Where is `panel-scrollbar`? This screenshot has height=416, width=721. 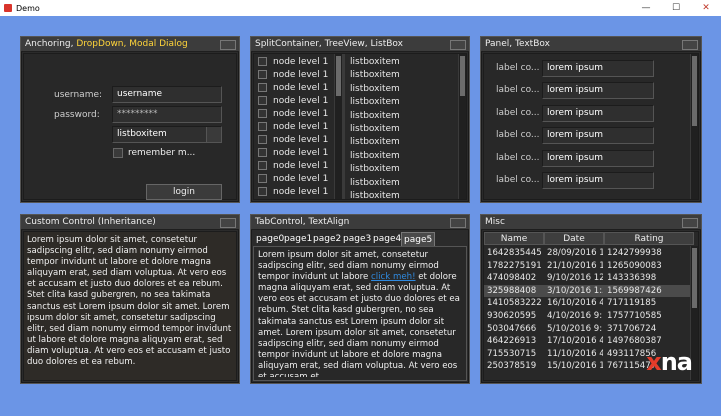
panel-scrollbar is located at coordinates (694, 126).